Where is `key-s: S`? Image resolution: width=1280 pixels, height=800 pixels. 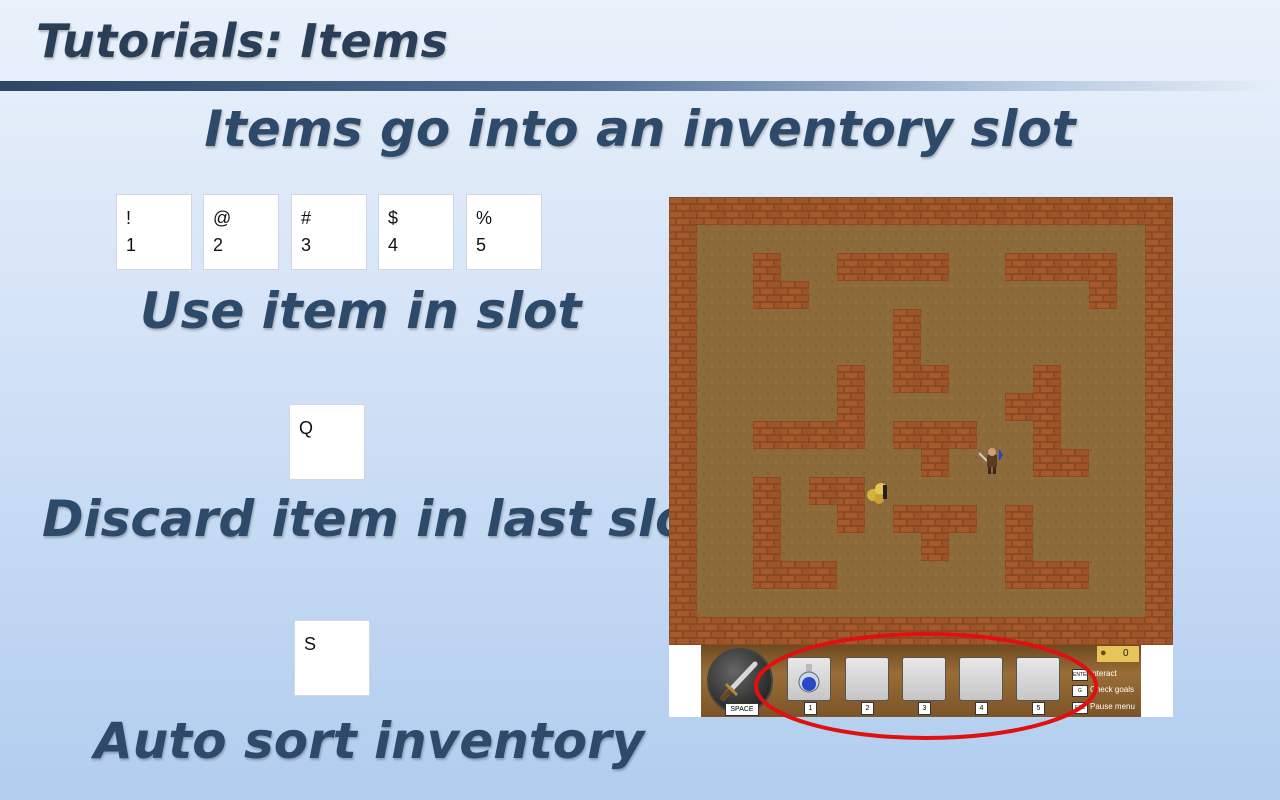
key-s: S is located at coordinates (332, 658).